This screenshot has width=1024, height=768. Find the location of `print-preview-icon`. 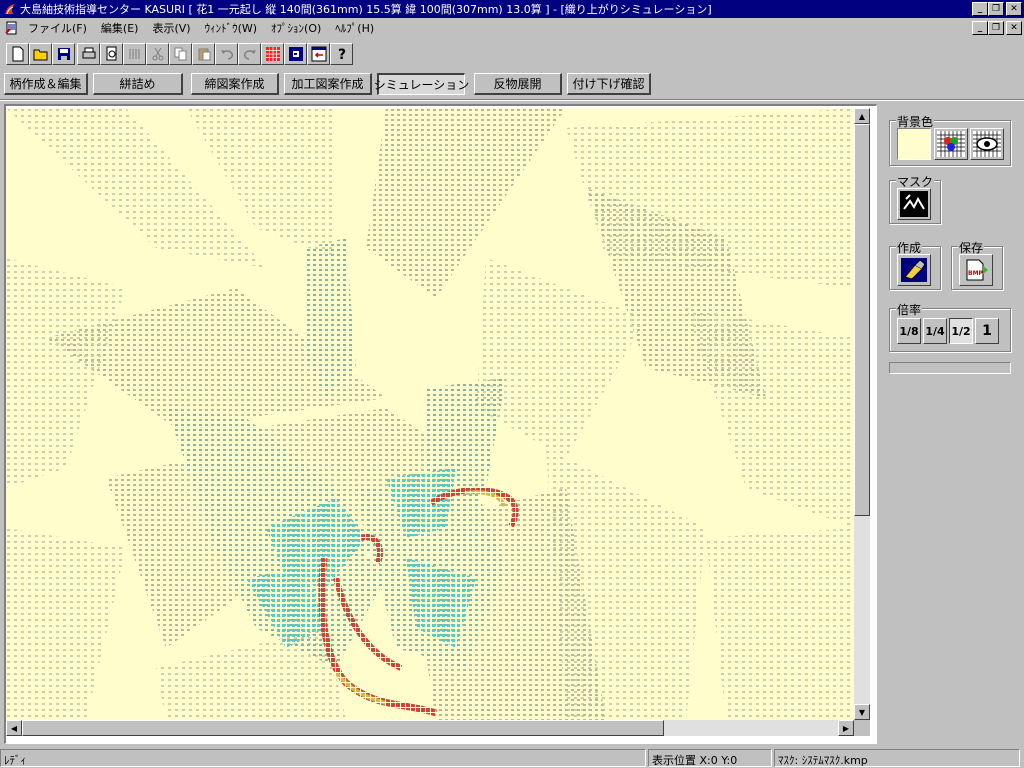

print-preview-icon is located at coordinates (111, 54).